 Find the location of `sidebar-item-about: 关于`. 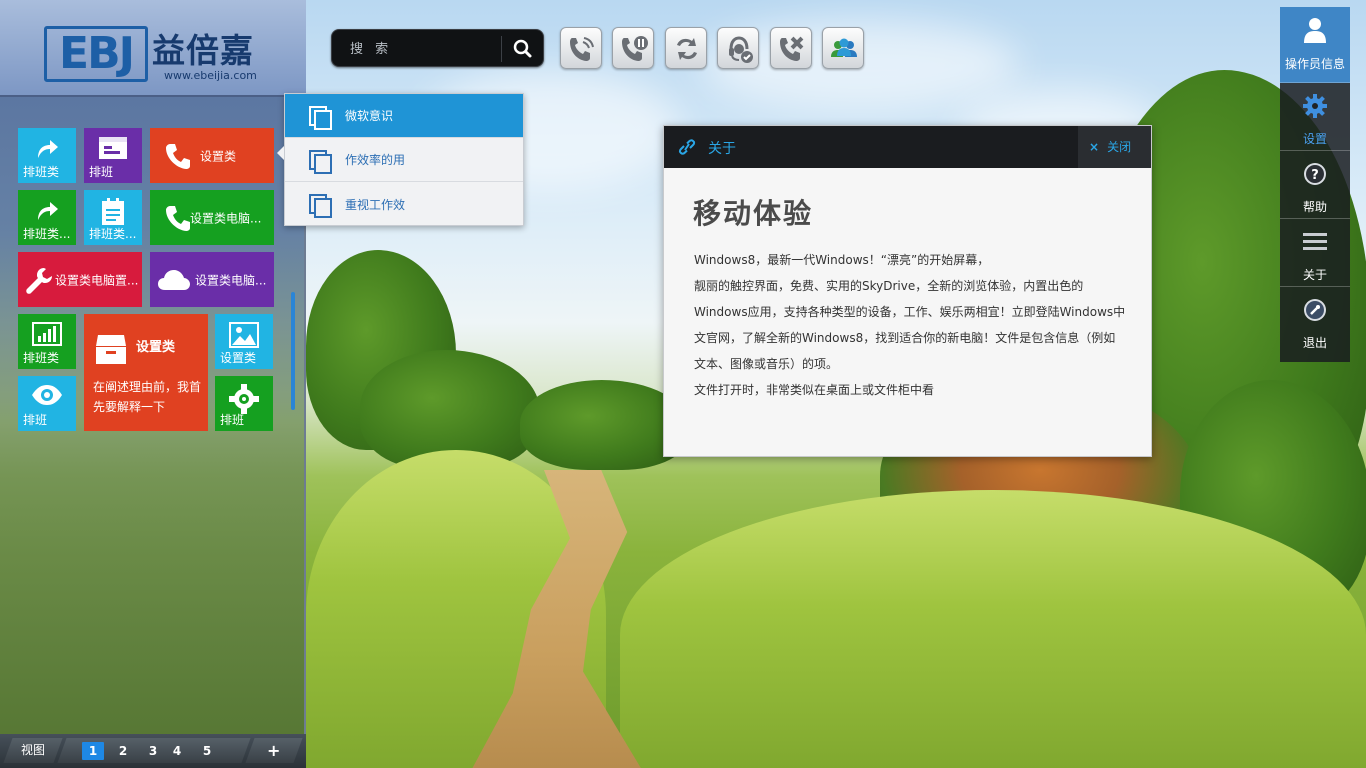

sidebar-item-about: 关于 is located at coordinates (1315, 253).